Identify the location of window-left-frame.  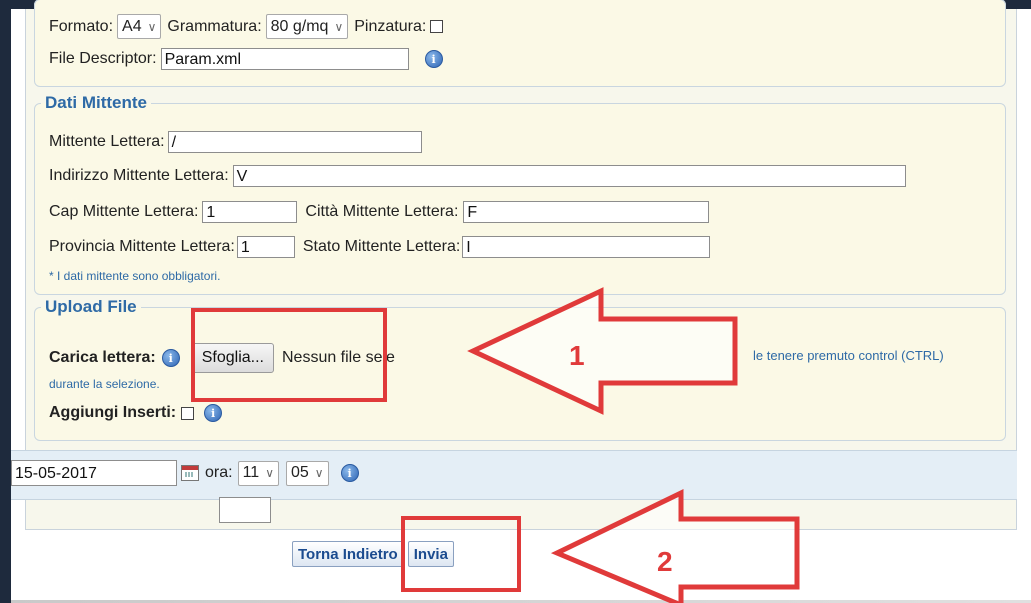
(5, 301).